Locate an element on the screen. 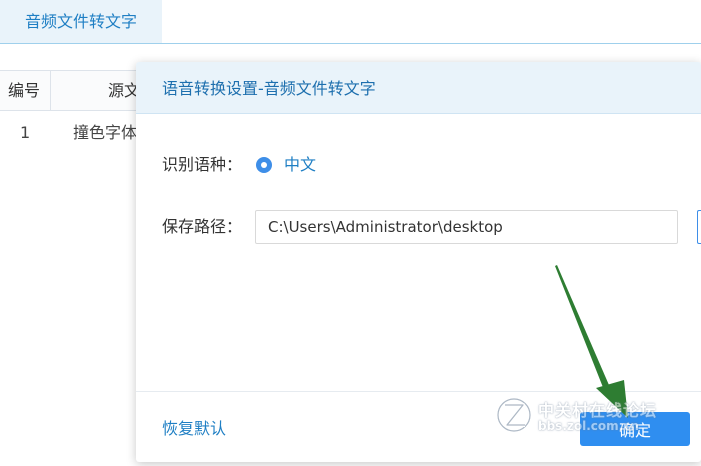  dialog-footer: 恢复默认 确定 is located at coordinates (418, 426).